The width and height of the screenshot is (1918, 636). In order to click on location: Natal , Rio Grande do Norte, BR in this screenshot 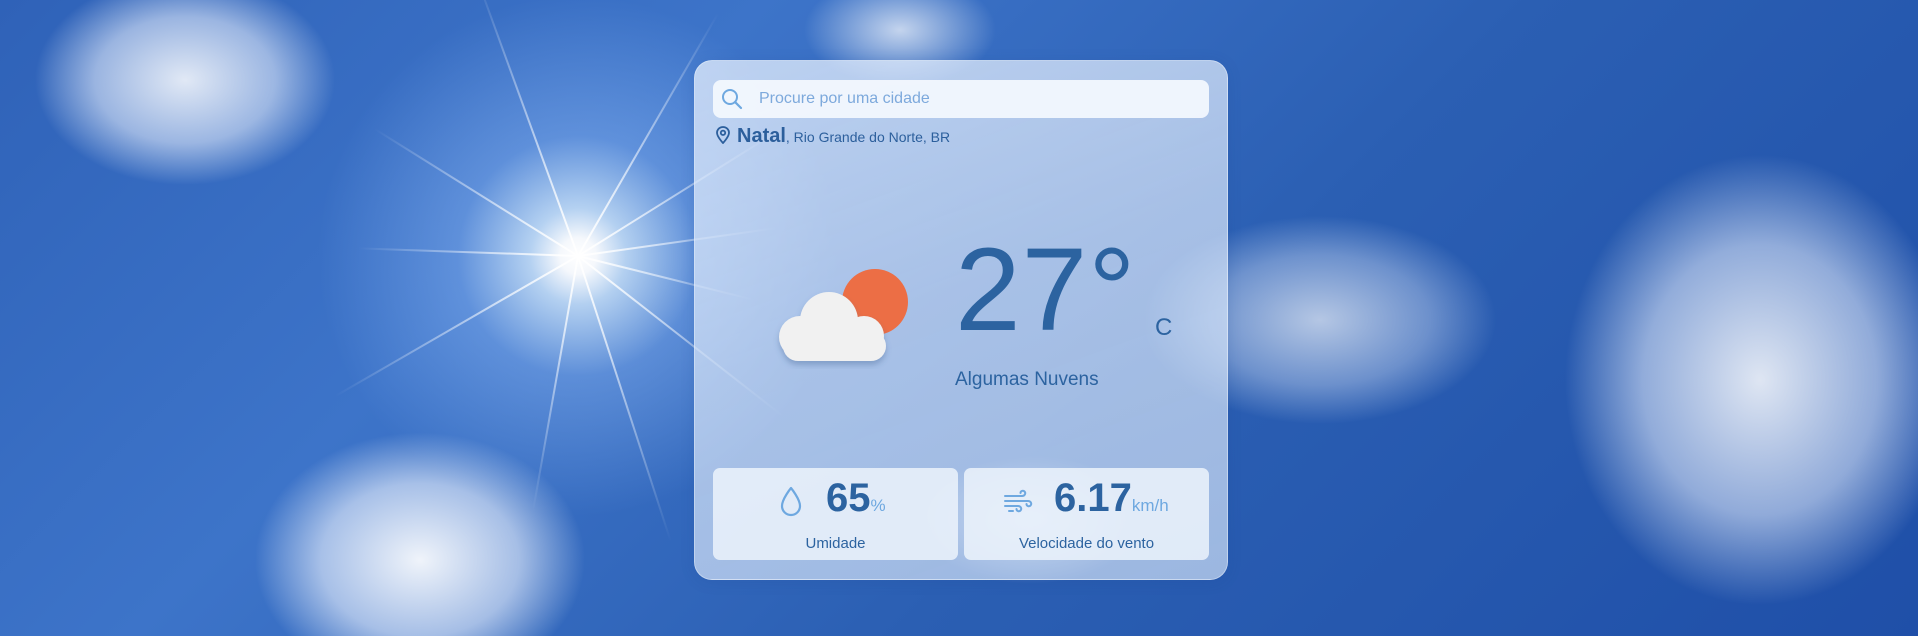, I will do `click(832, 136)`.